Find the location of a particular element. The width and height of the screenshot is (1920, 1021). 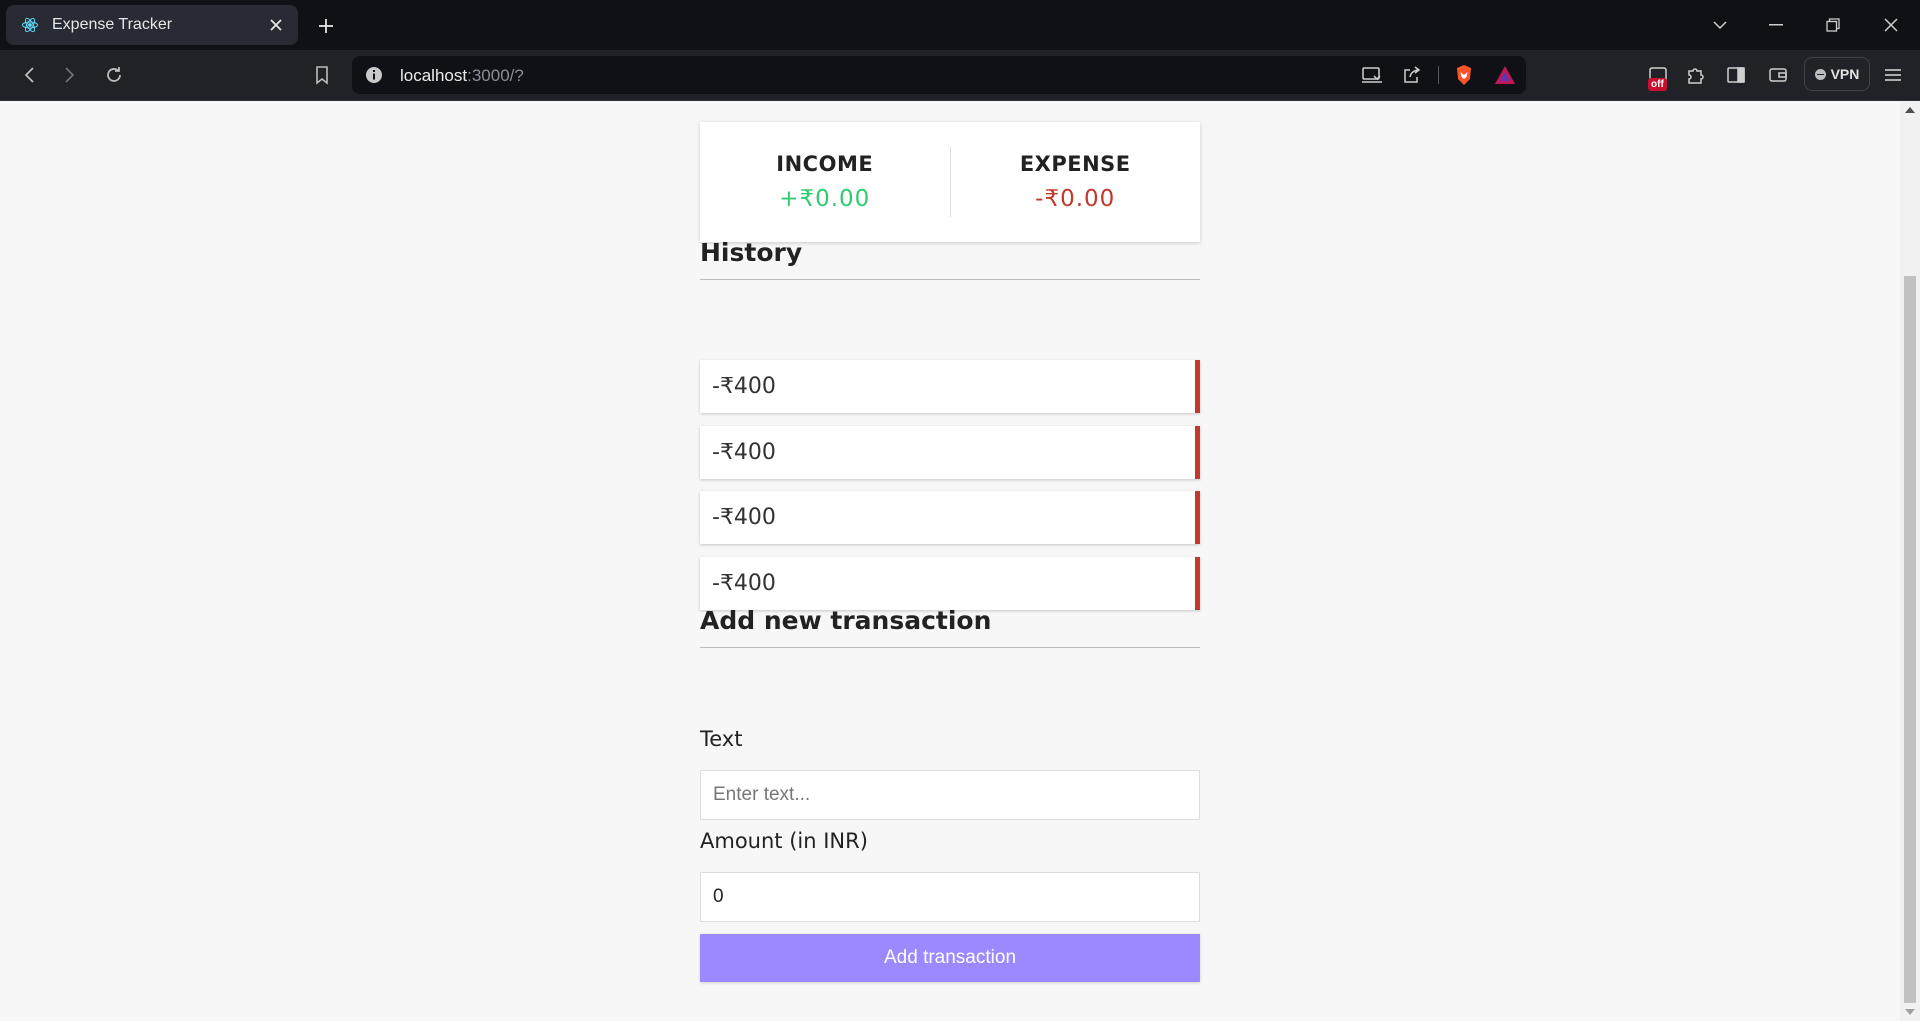

cast-icon is located at coordinates (1372, 75).